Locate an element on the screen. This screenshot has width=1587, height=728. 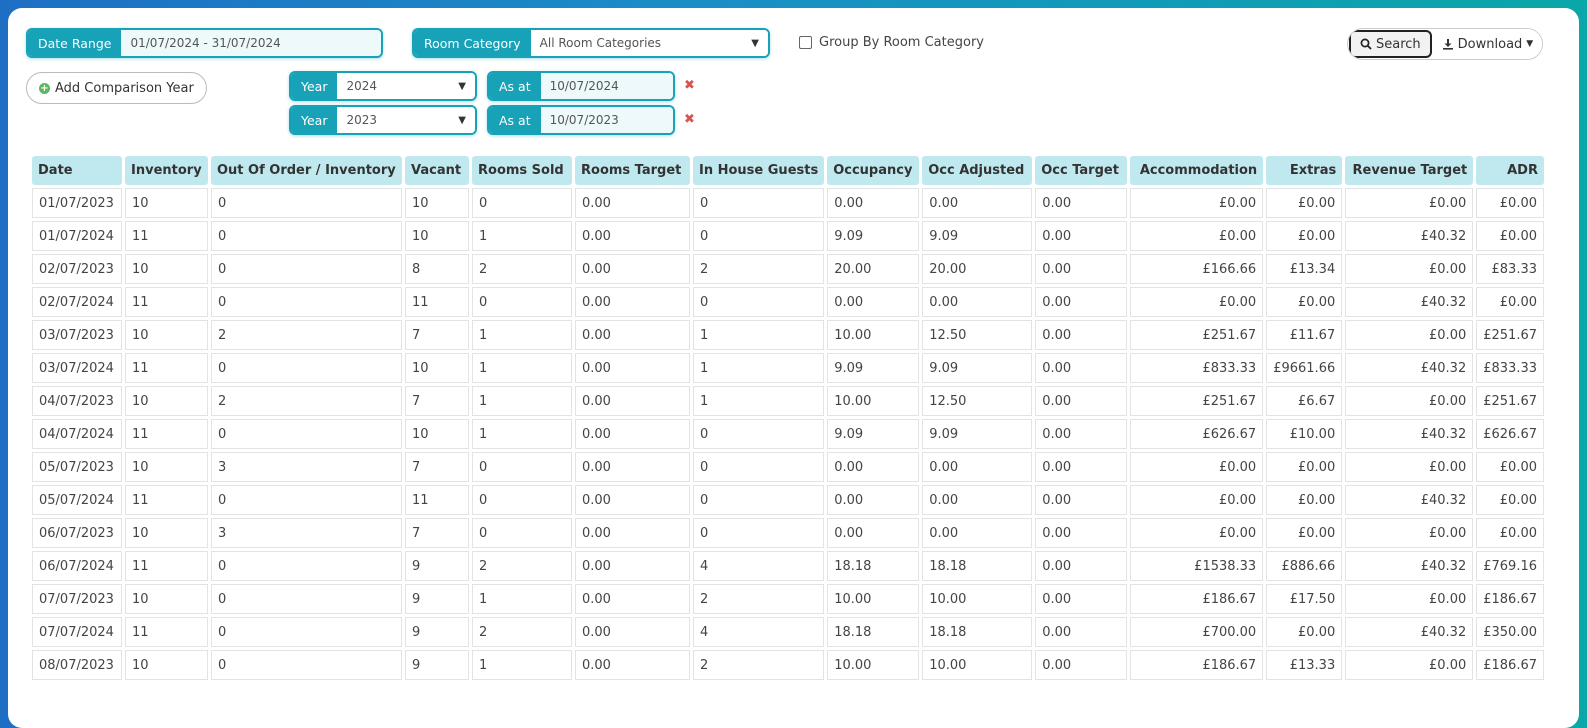
column-header: Inventory is located at coordinates (166, 170).